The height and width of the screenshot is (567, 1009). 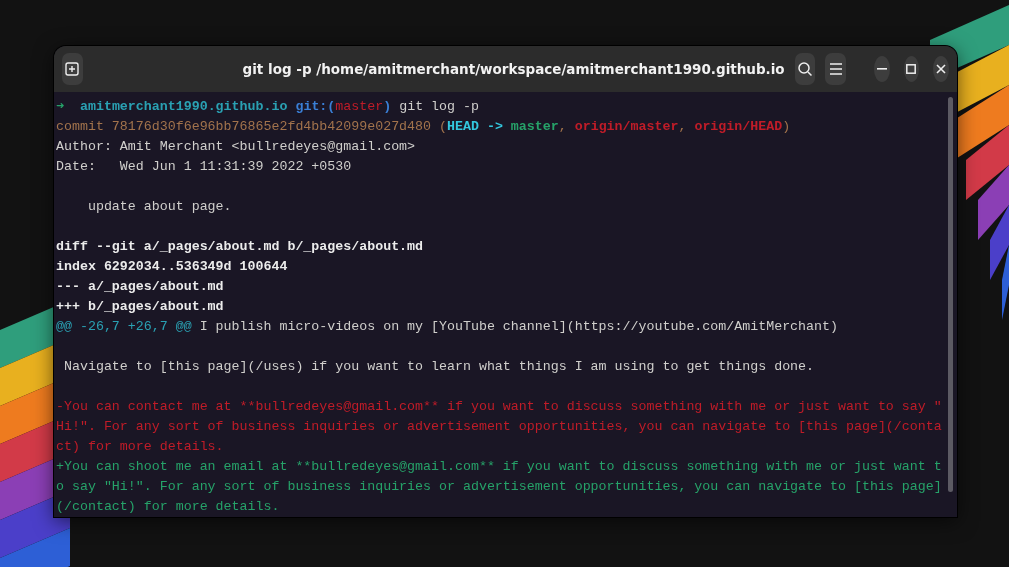 I want to click on close-button, so click(x=941, y=69).